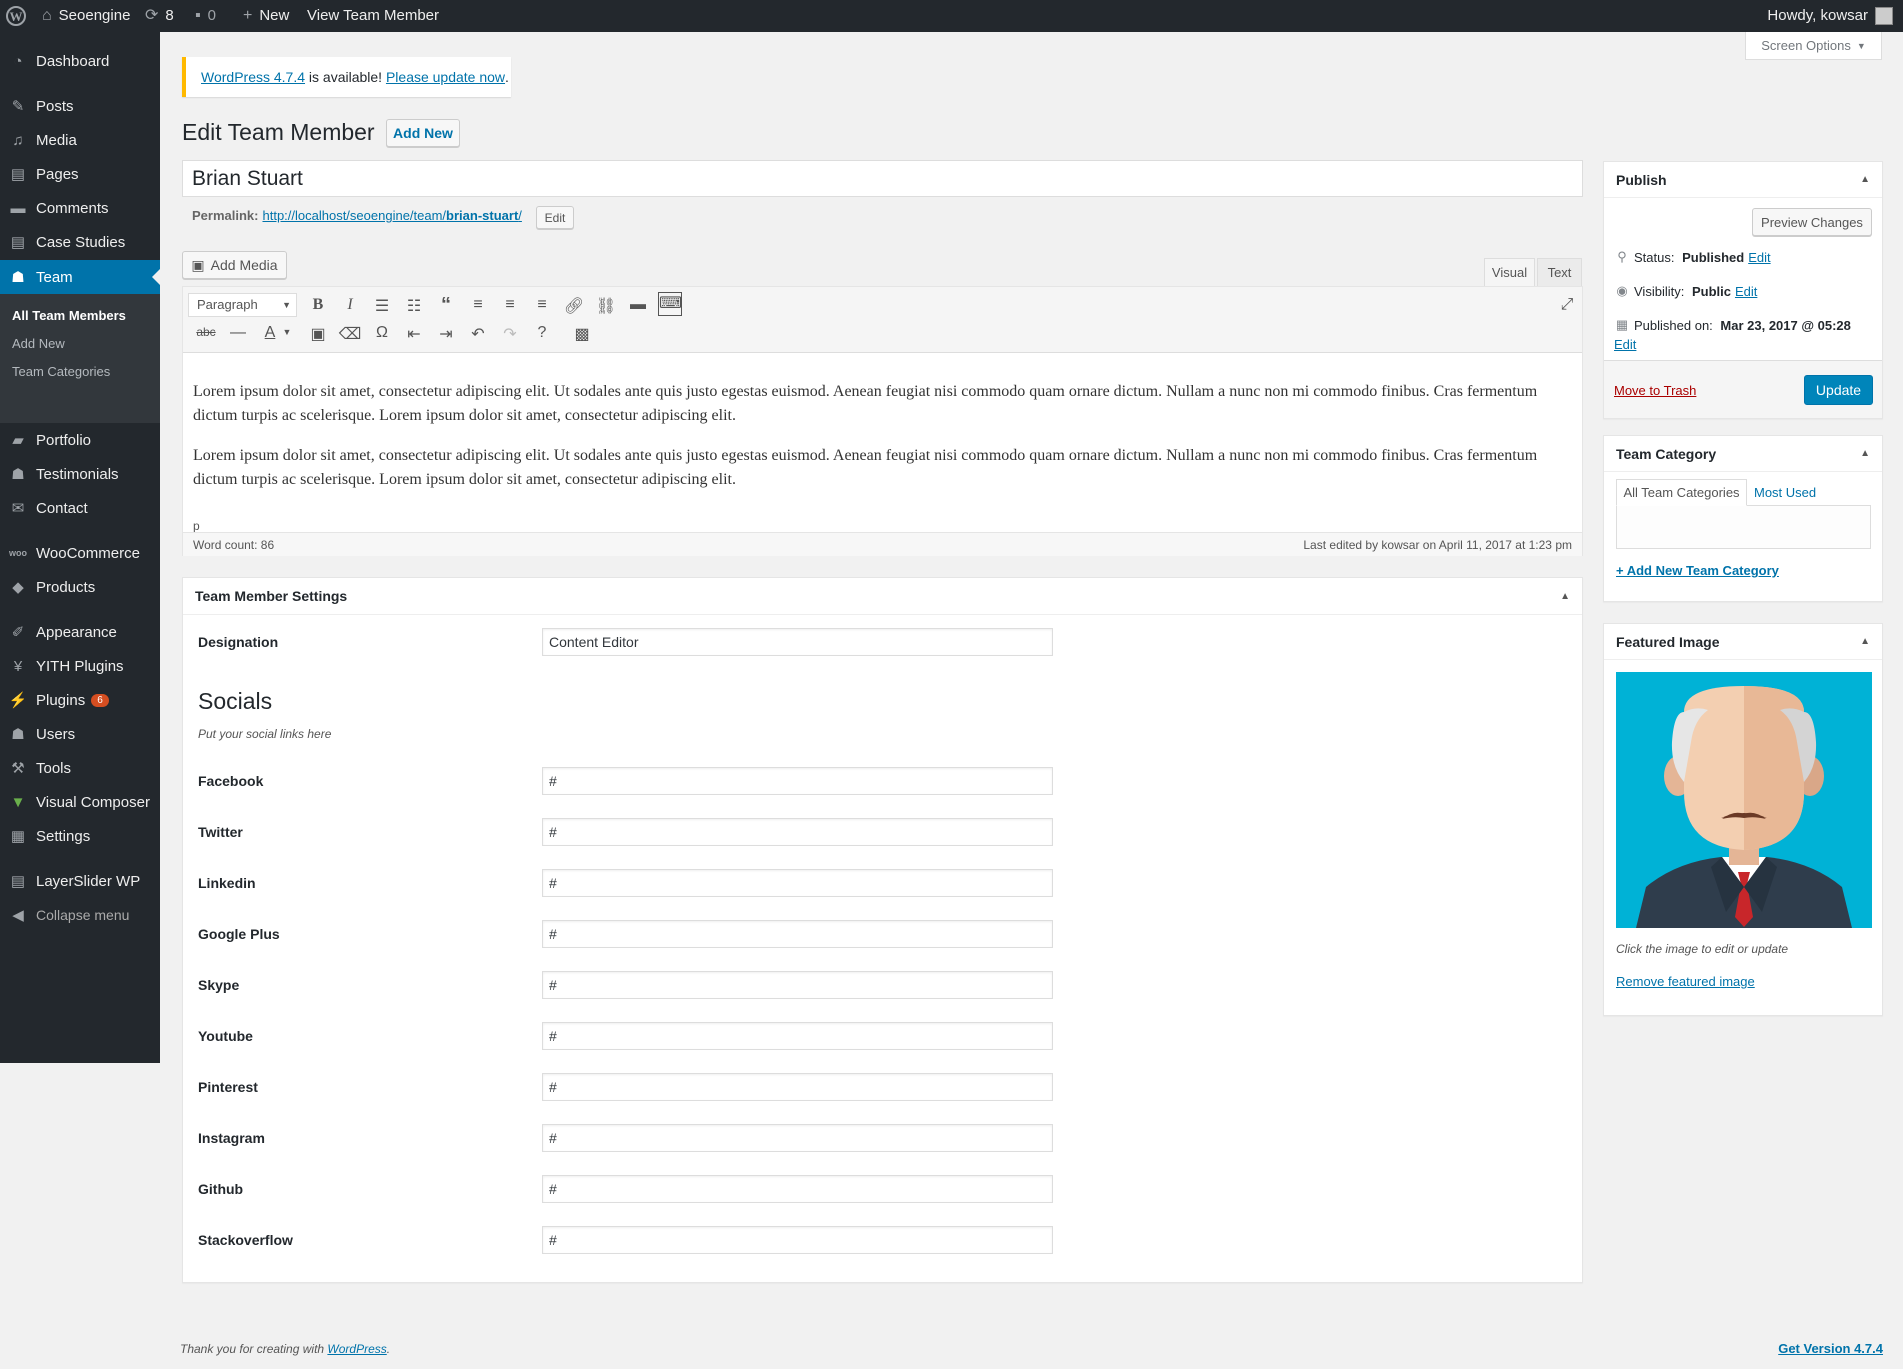 This screenshot has width=1903, height=1369. I want to click on google-plus-input: #, so click(797, 934).